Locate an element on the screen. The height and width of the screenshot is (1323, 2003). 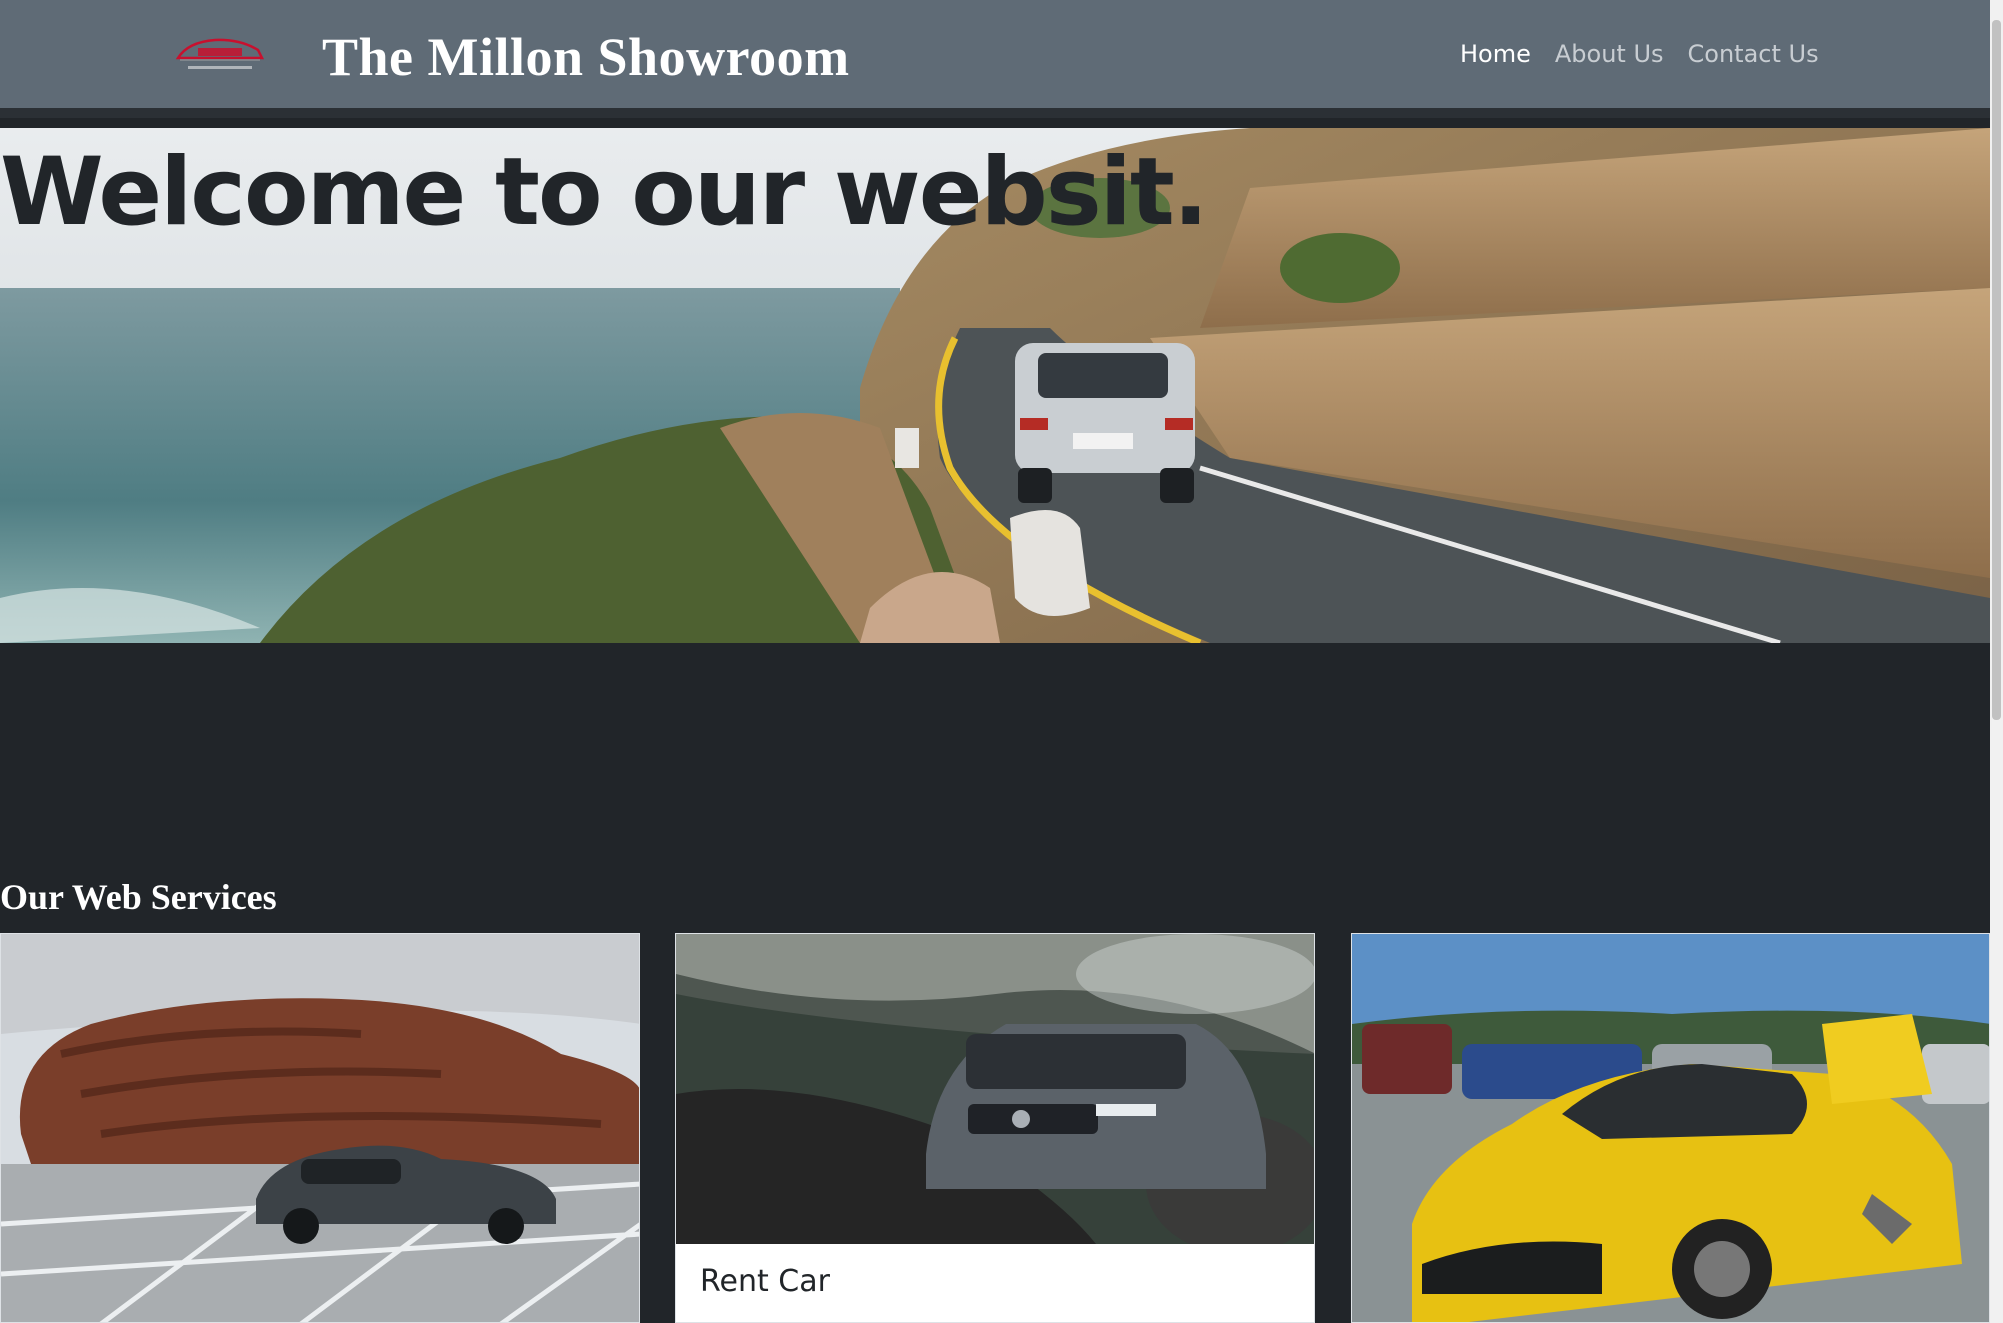
hero-title: Welcome to our websit. is located at coordinates (604, 192).